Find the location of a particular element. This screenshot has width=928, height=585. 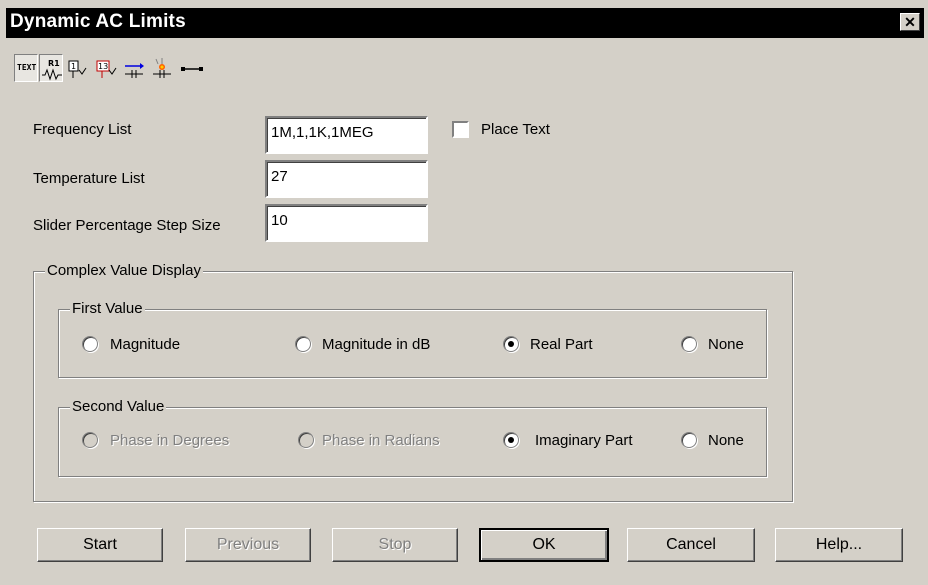

text-toggle-button: TEXT is located at coordinates (26, 68).